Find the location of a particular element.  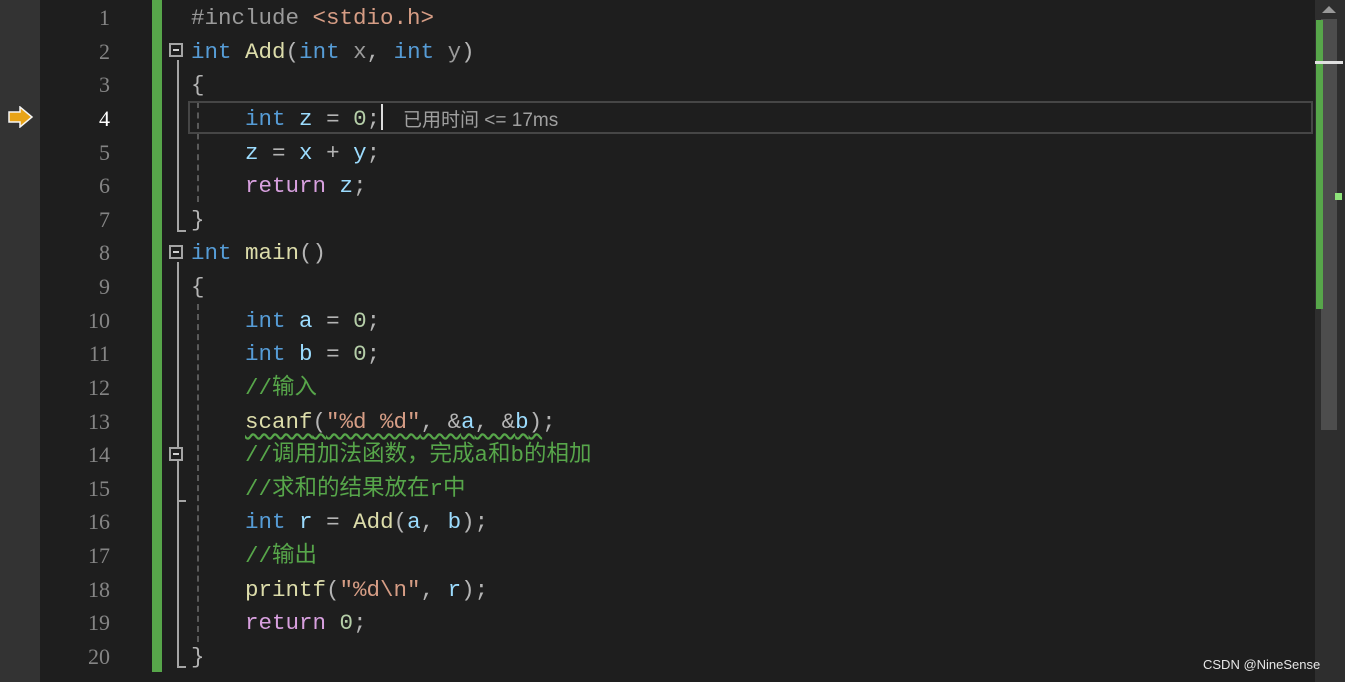

code-line: //求和的结果放在r中 is located at coordinates (328, 489).